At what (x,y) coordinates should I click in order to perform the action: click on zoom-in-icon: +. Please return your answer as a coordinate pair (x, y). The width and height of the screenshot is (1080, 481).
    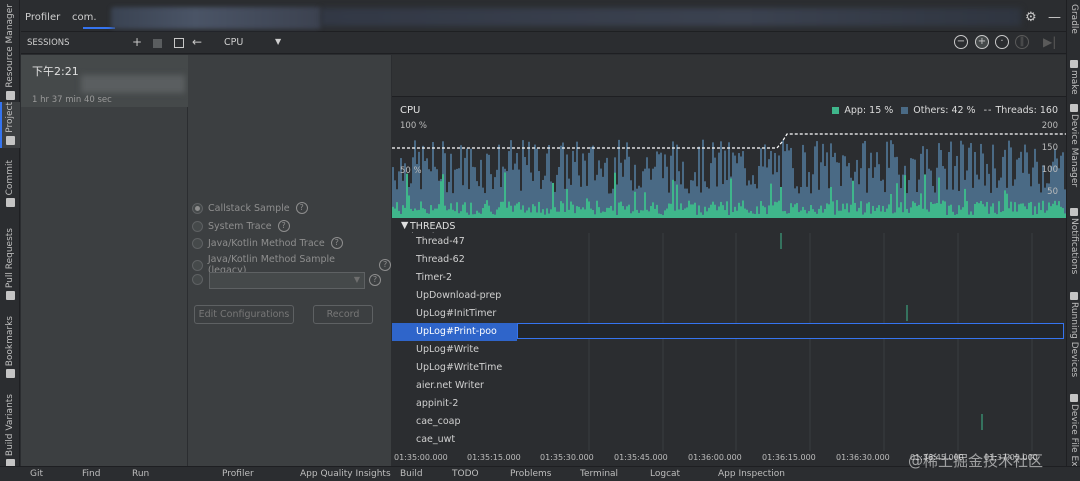
    Looking at the image, I should click on (982, 42).